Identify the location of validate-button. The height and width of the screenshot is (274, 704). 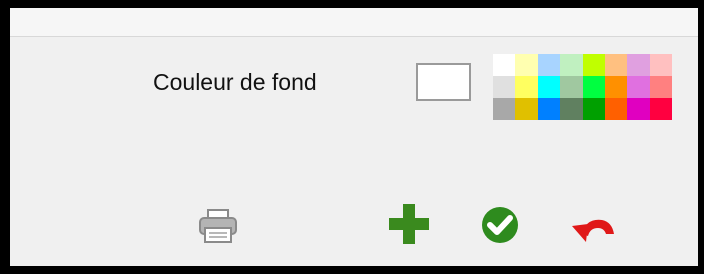
(500, 225).